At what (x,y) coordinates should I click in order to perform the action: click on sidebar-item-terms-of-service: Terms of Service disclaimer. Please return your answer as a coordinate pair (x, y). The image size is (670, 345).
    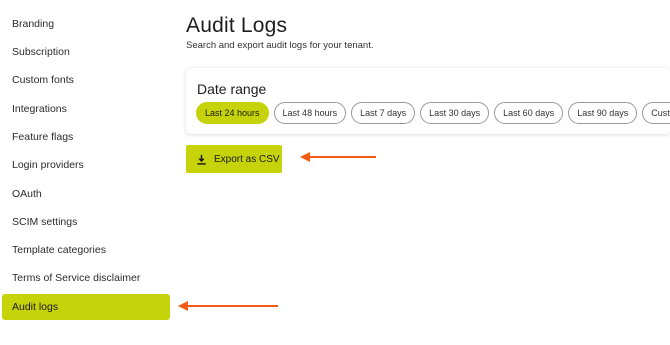
    Looking at the image, I should click on (86, 278).